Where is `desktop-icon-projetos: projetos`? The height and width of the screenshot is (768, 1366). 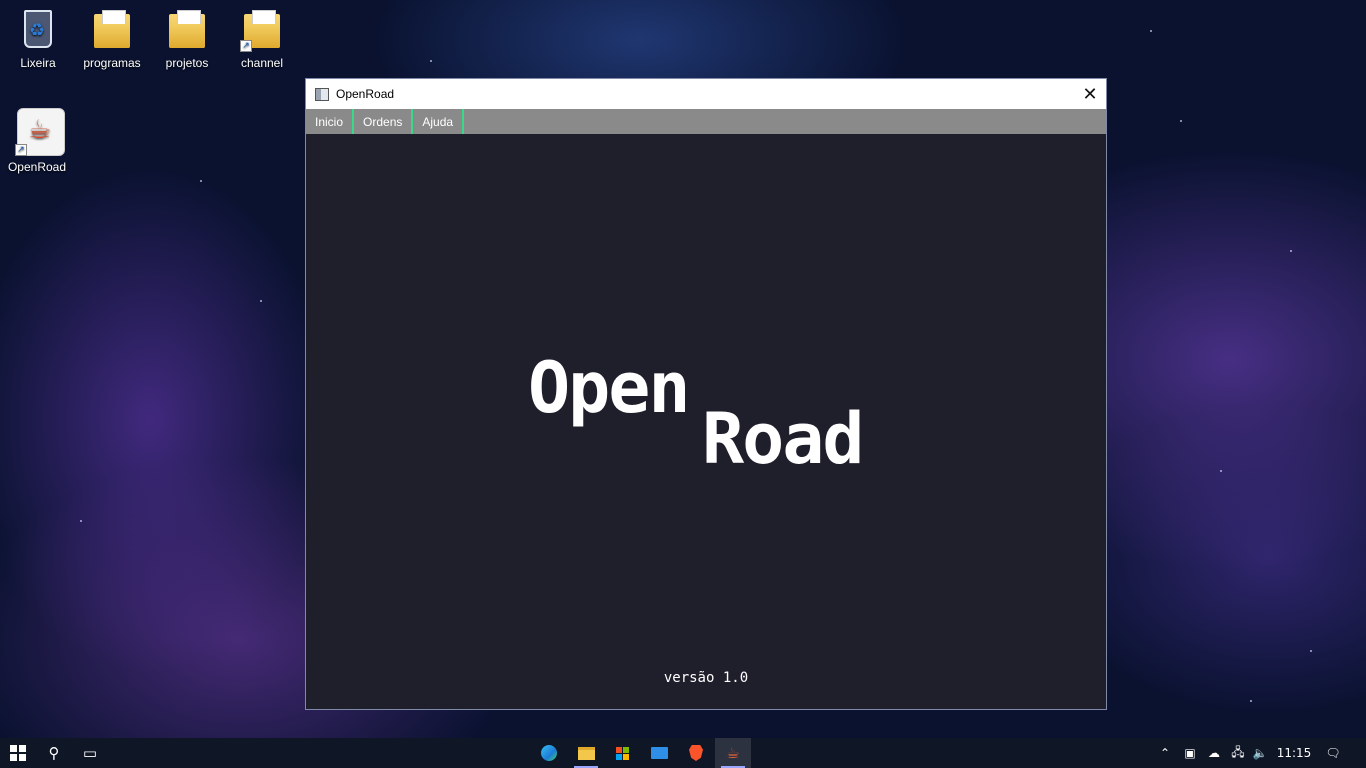
desktop-icon-projetos: projetos is located at coordinates (187, 39).